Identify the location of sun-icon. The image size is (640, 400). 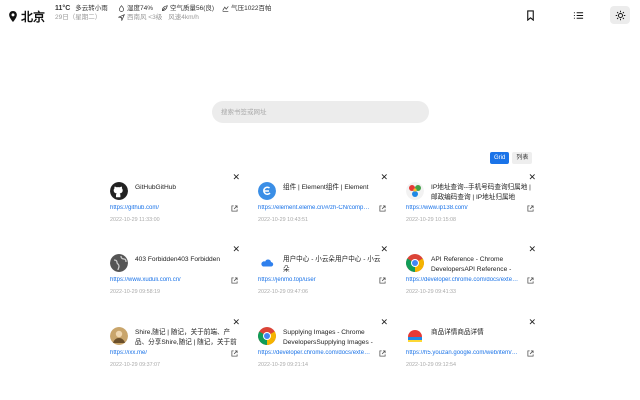
(620, 15).